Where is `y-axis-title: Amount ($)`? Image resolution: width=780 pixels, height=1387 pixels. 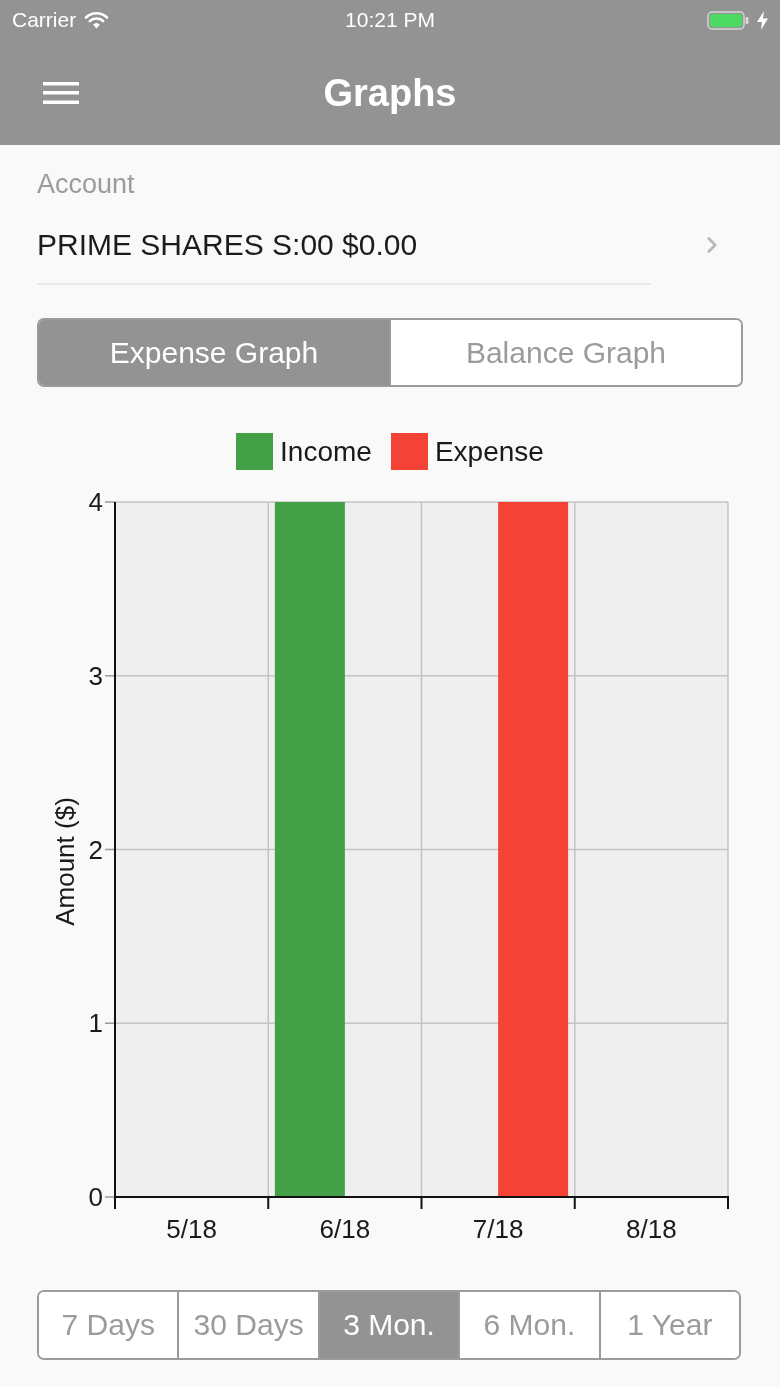 y-axis-title: Amount ($) is located at coordinates (65, 861).